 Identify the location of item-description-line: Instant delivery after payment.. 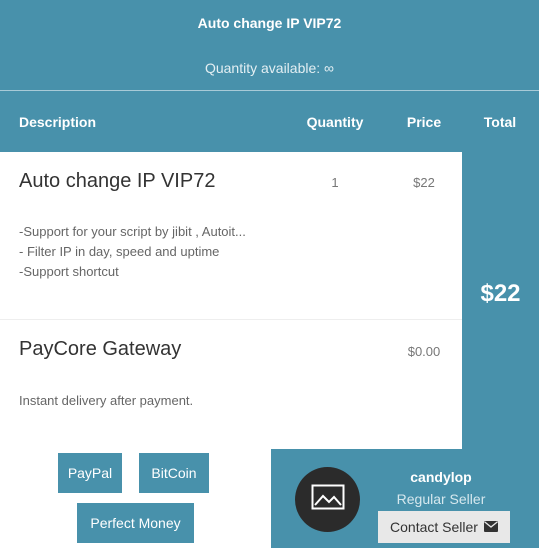
(106, 400).